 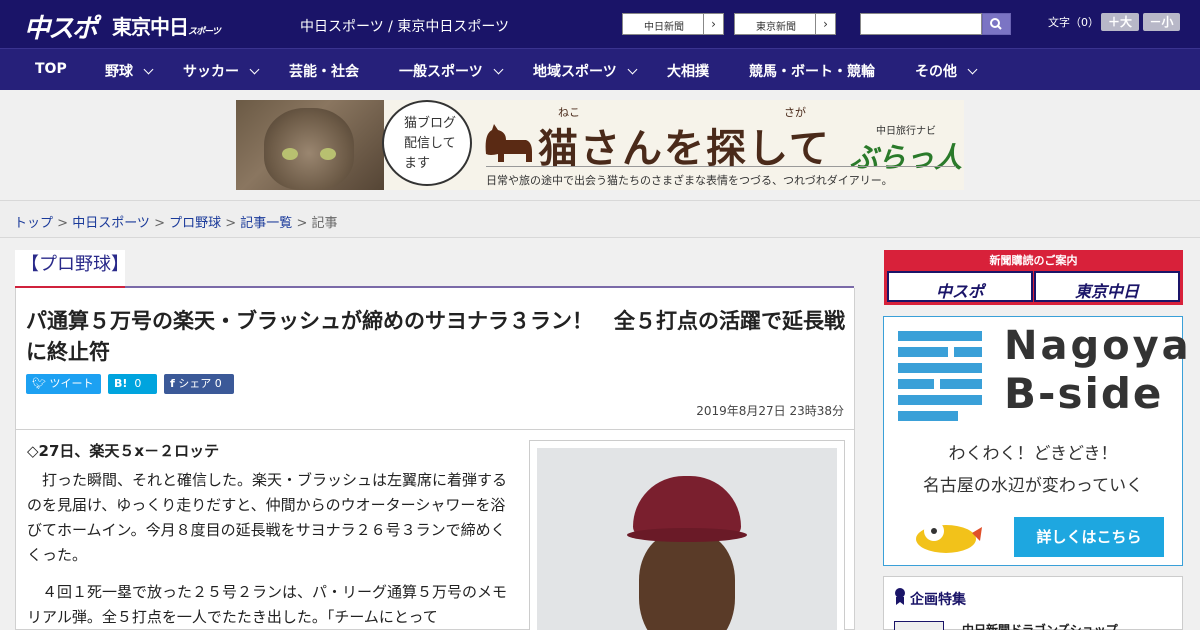 I want to click on nav-item-sumo: 大相撲, so click(x=688, y=71).